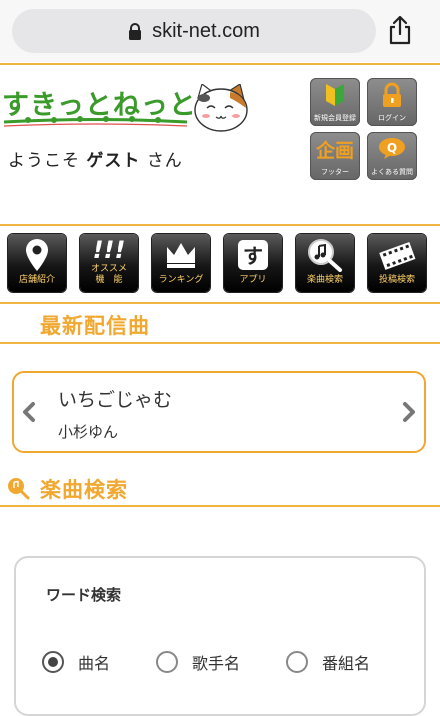 The image size is (440, 716). I want to click on latest-song-carousel: いちごじゃむ 小杉ゆん, so click(219, 412).